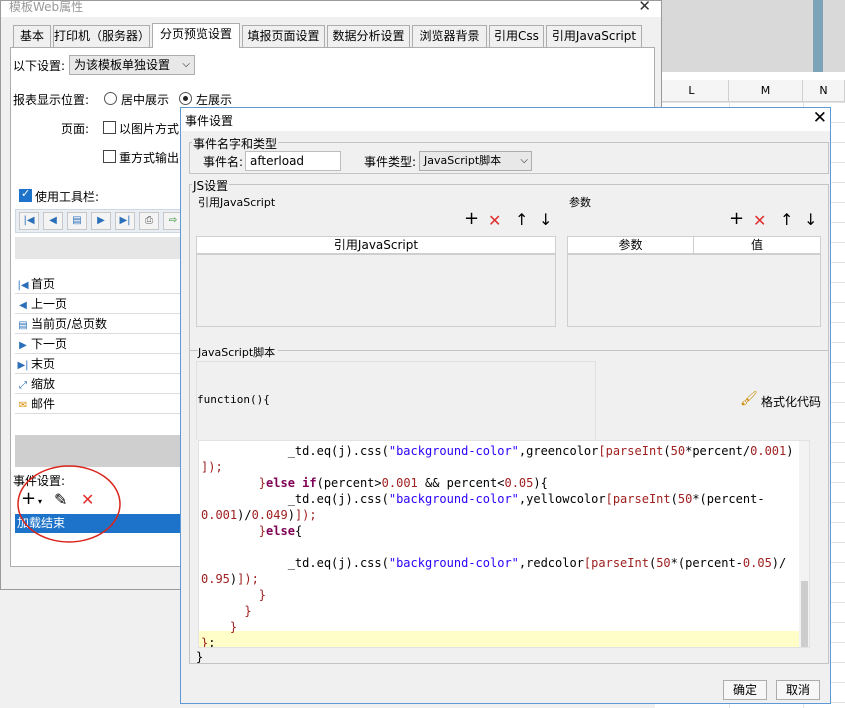 The image size is (845, 708). I want to click on column-header-m: M, so click(766, 91).